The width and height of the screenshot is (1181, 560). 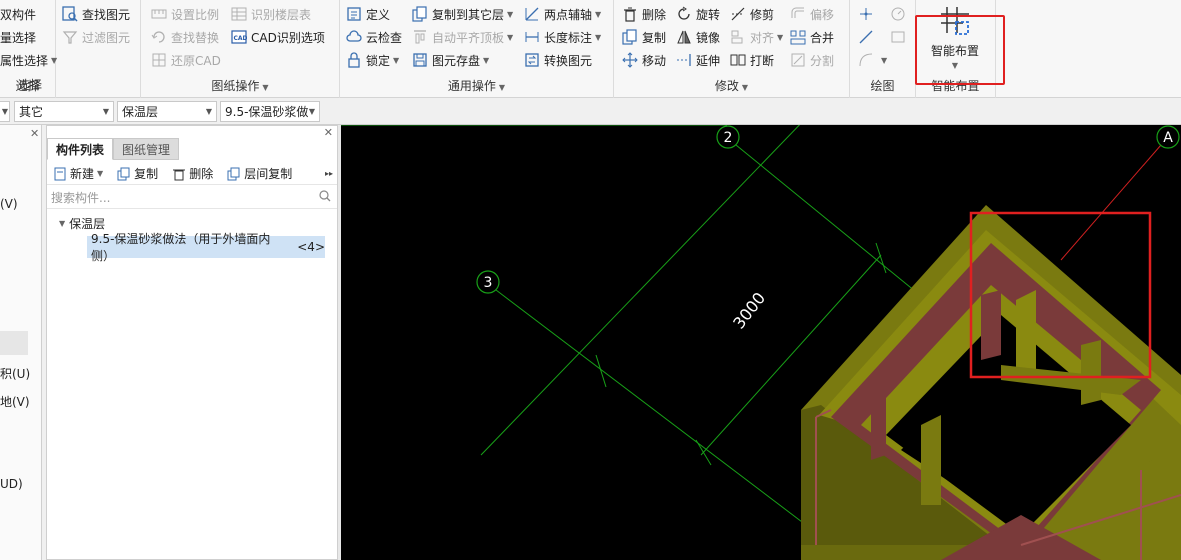 I want to click on ribbon-group-common: 定义 云检查 锁定 ▼ 复制到其它层 ▼ 自动平齐顶板 ▼ 图元存盘 ▼ 两点辅轴 ▼, so click(x=477, y=49).